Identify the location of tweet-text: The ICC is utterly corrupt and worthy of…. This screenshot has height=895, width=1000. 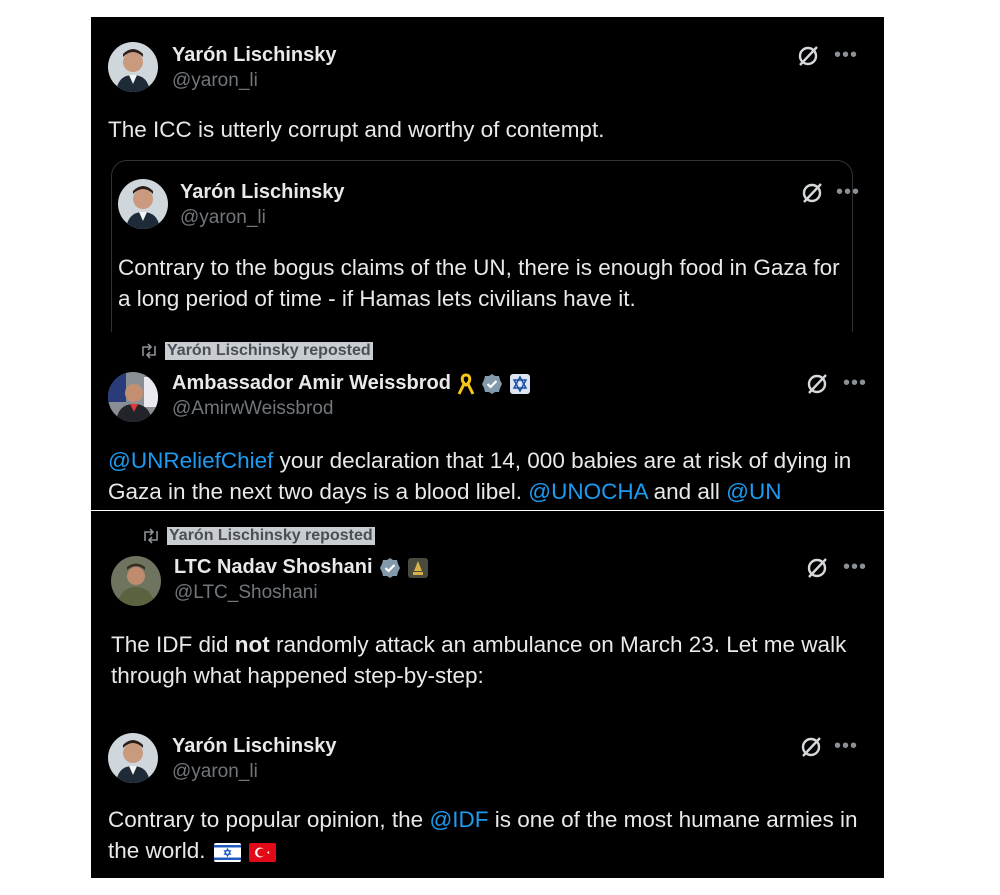
(356, 129).